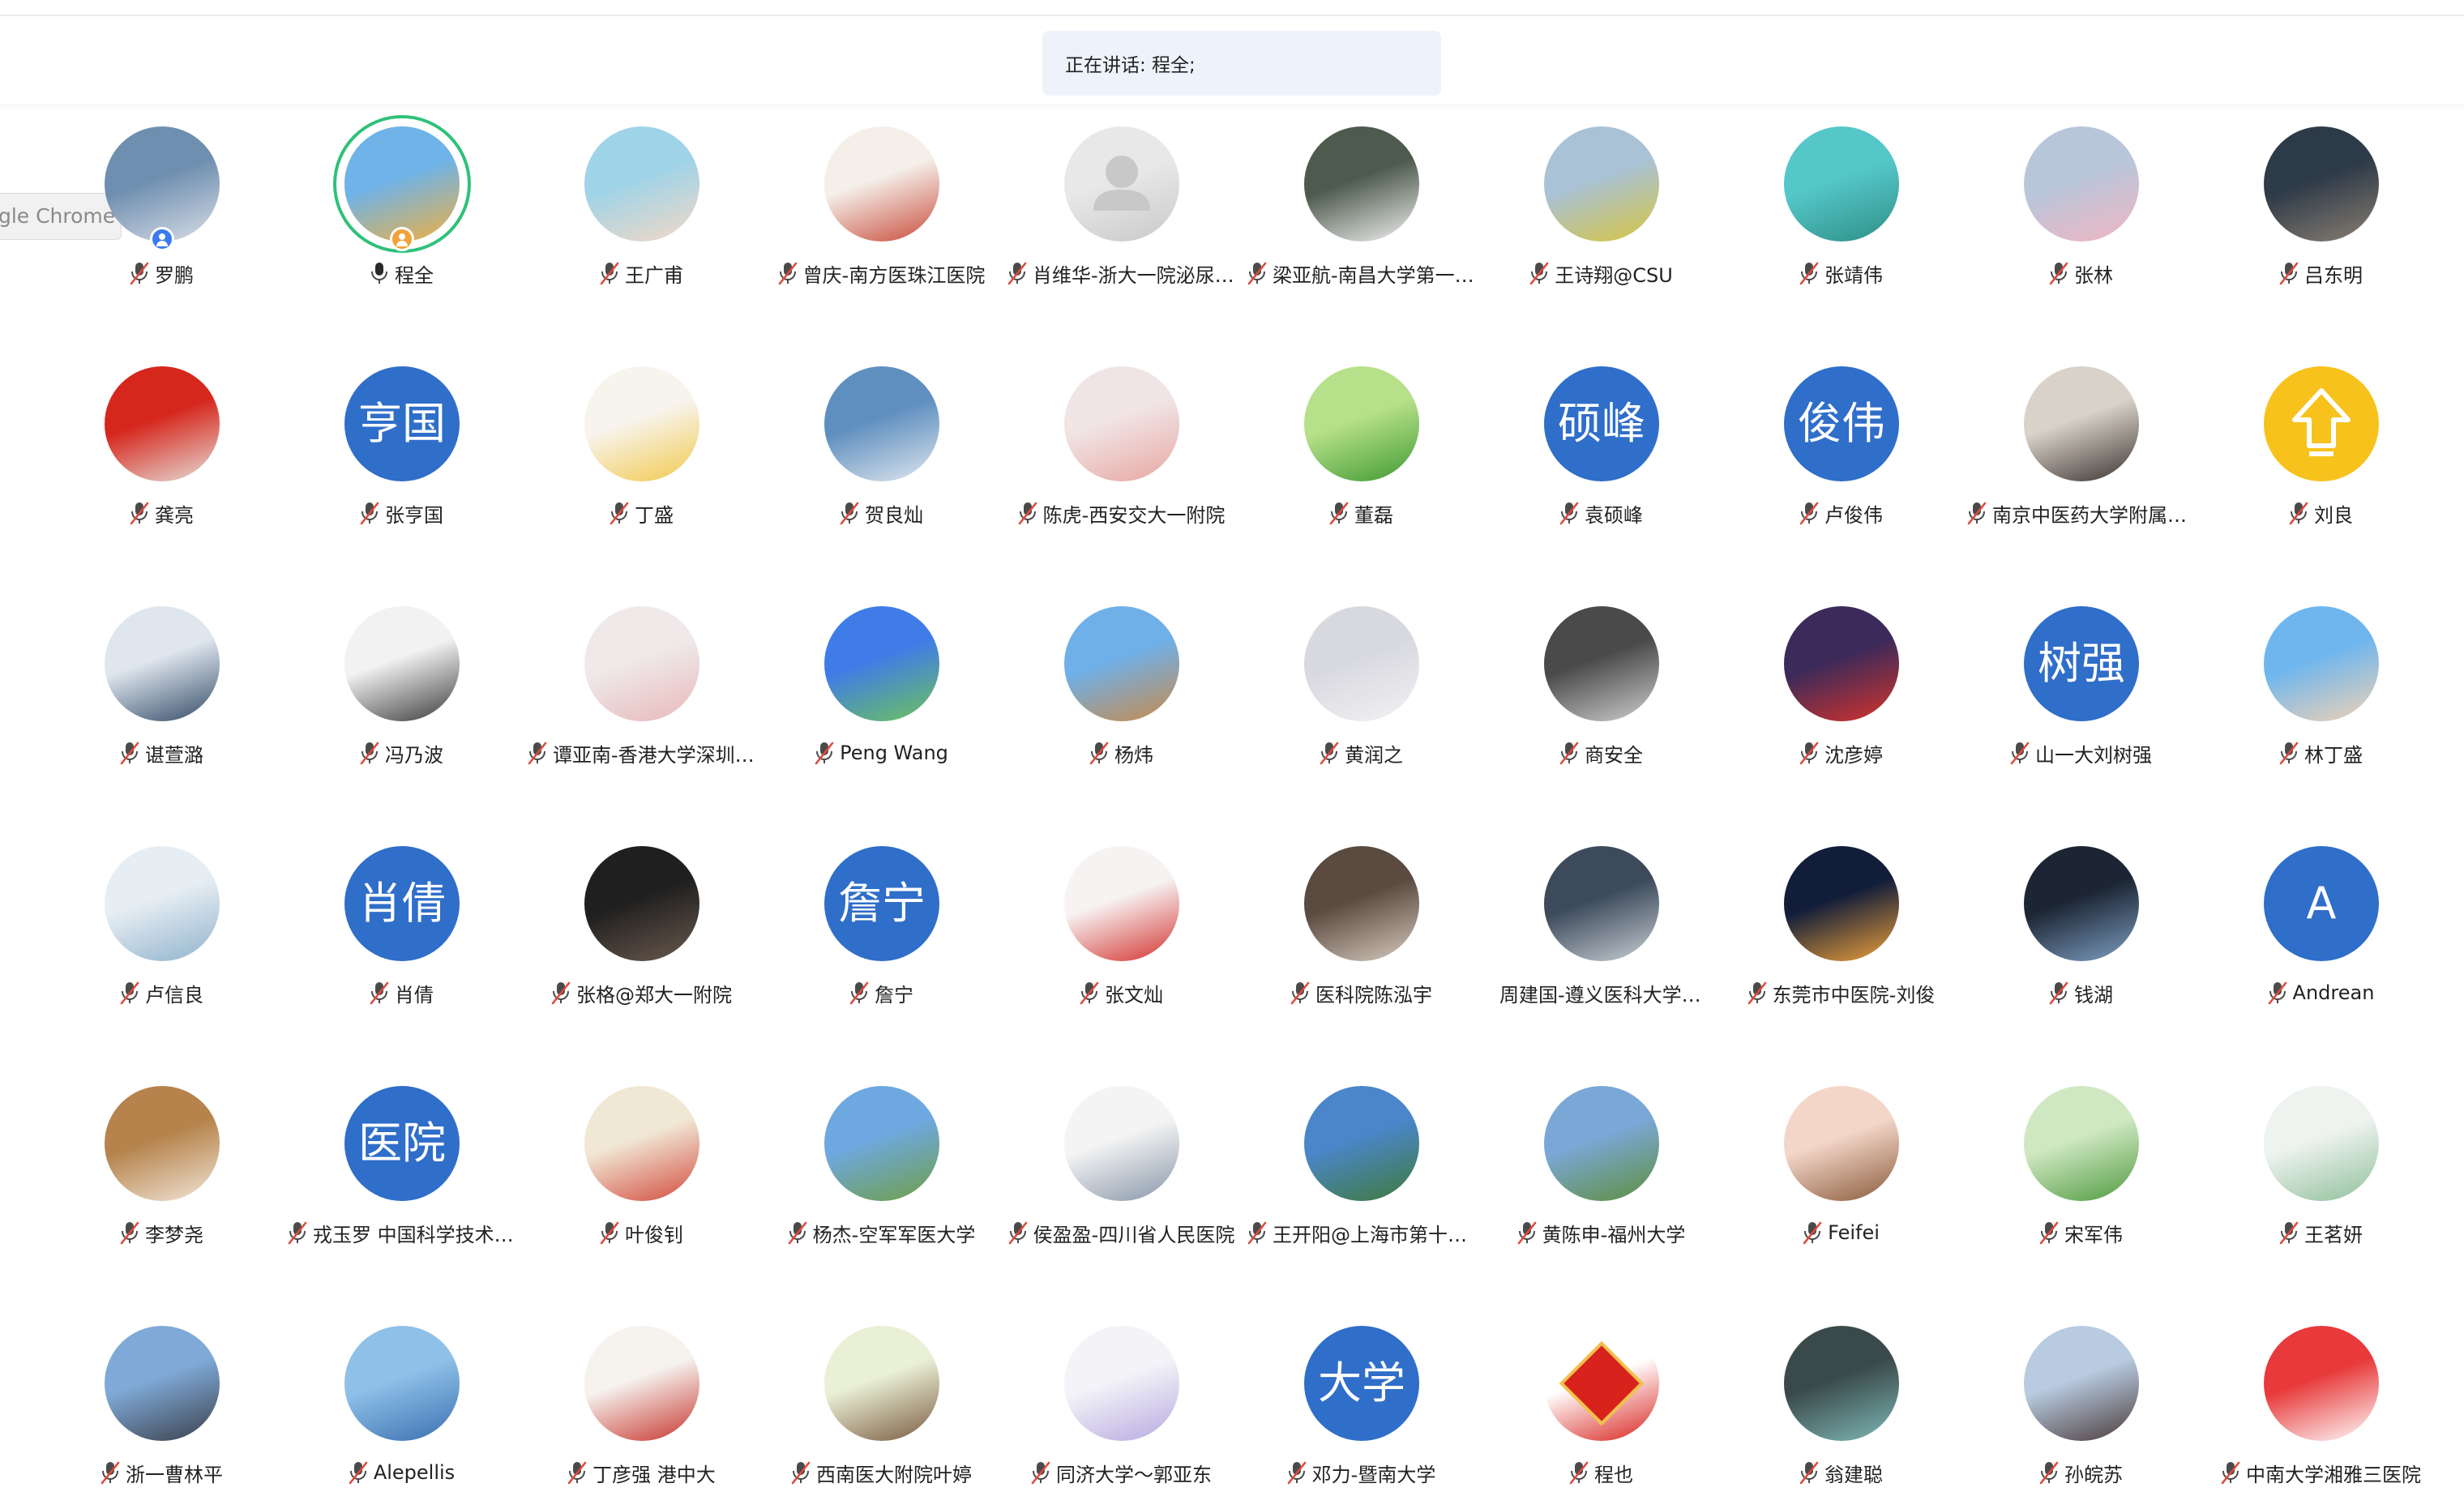 This screenshot has height=1509, width=2464. What do you see at coordinates (2321, 903) in the screenshot?
I see `text-avatar: A` at bounding box center [2321, 903].